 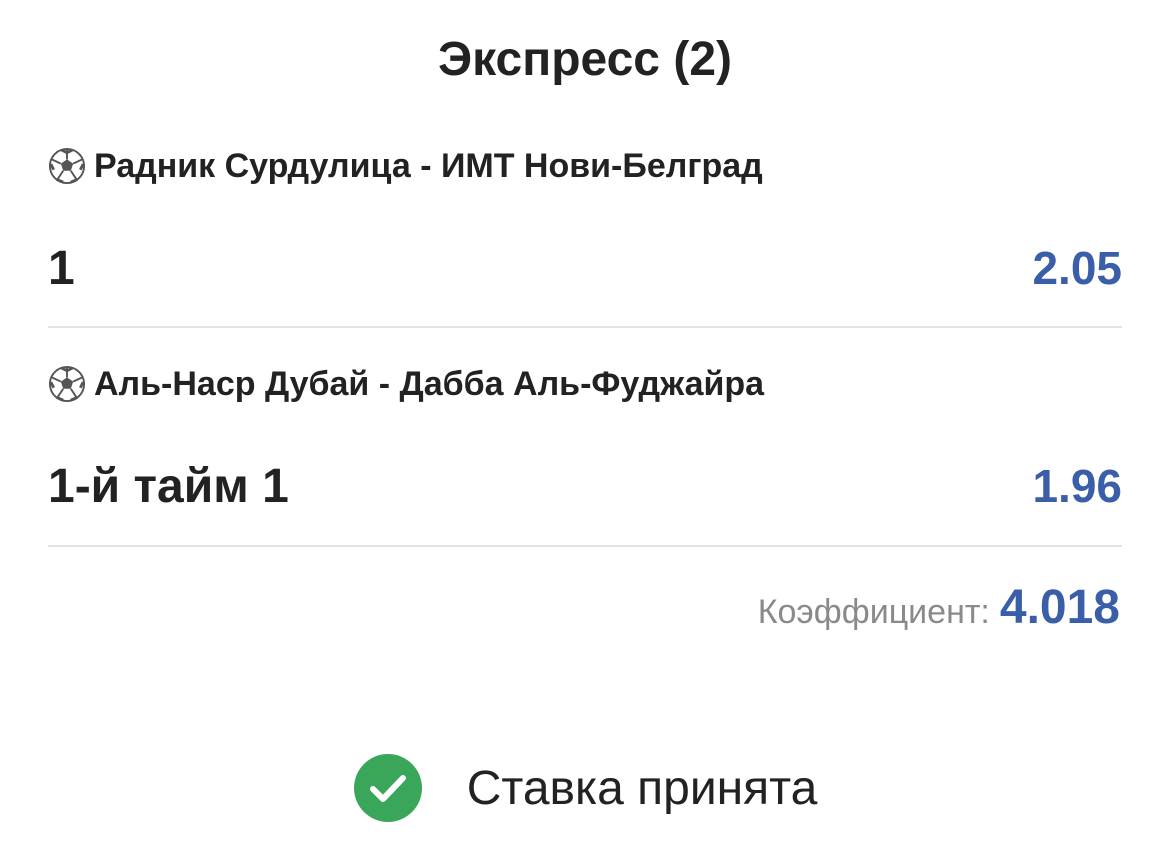 What do you see at coordinates (428, 165) in the screenshot?
I see `event-name: Радник Сурдулица - ИМТ Нови-Белград` at bounding box center [428, 165].